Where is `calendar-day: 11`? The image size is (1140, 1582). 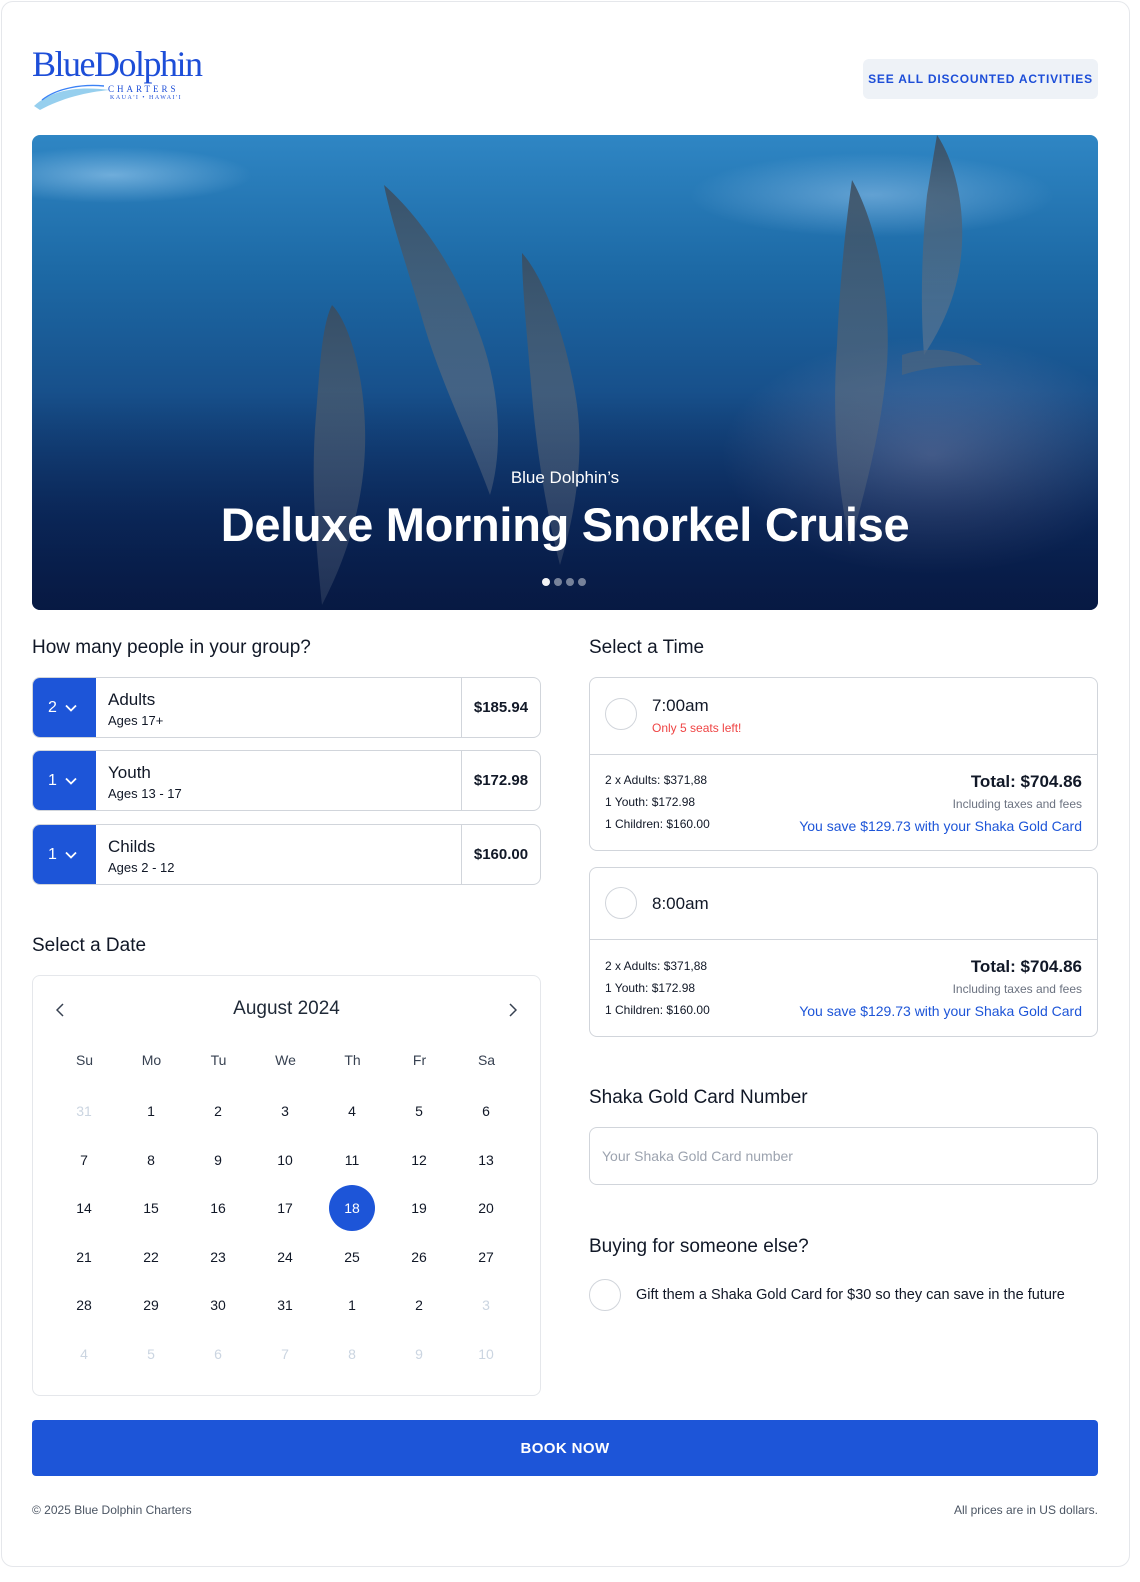
calendar-day: 11 is located at coordinates (352, 1160).